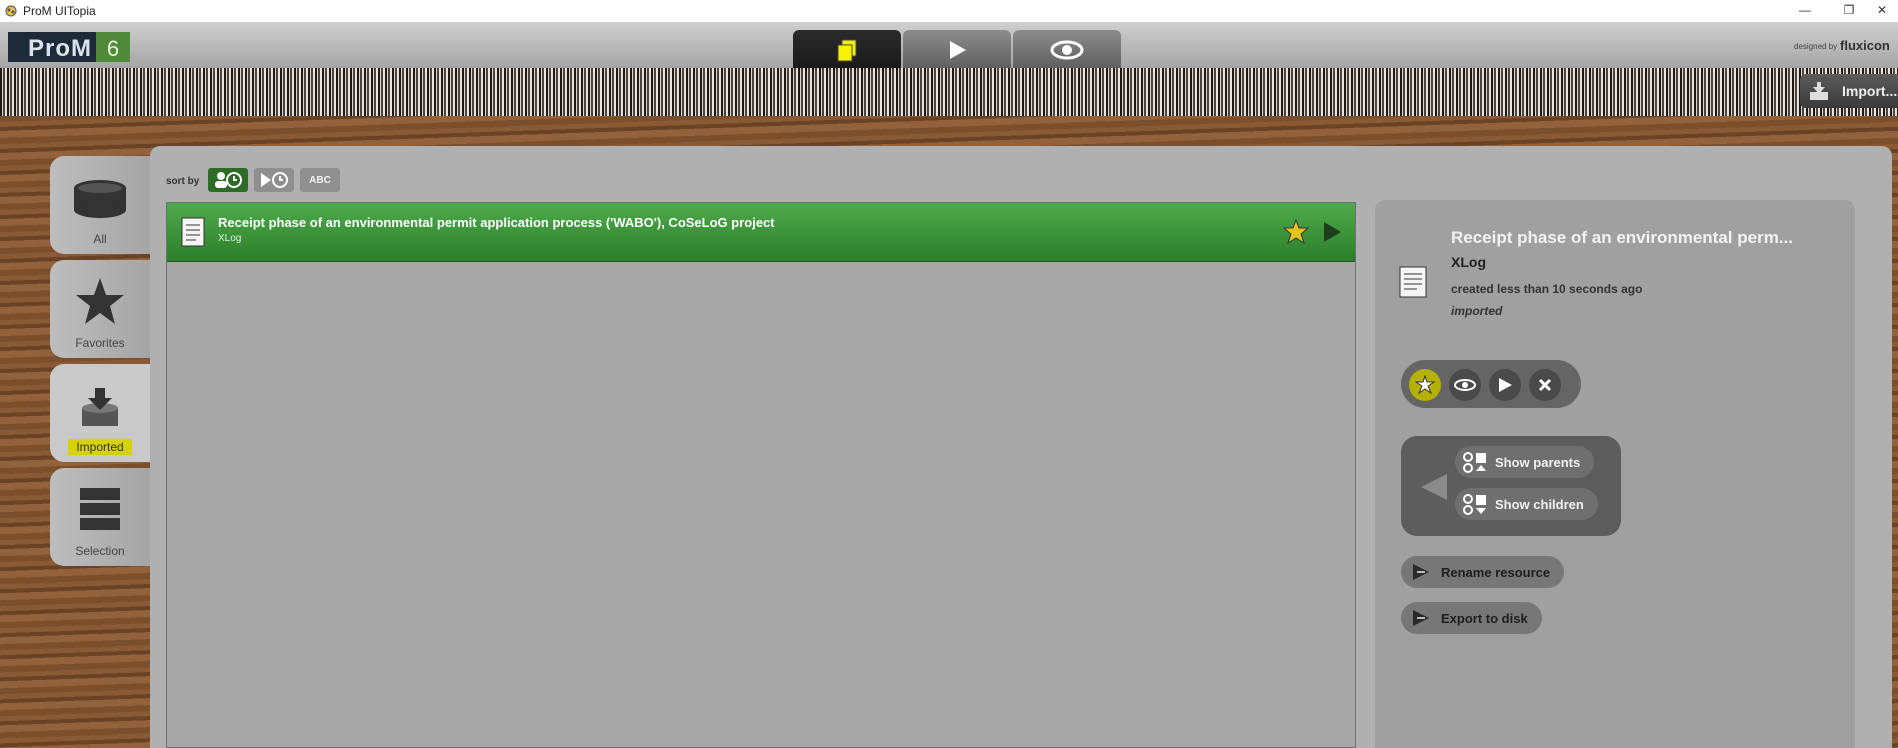  What do you see at coordinates (230, 238) in the screenshot?
I see `list-item-type: XLog` at bounding box center [230, 238].